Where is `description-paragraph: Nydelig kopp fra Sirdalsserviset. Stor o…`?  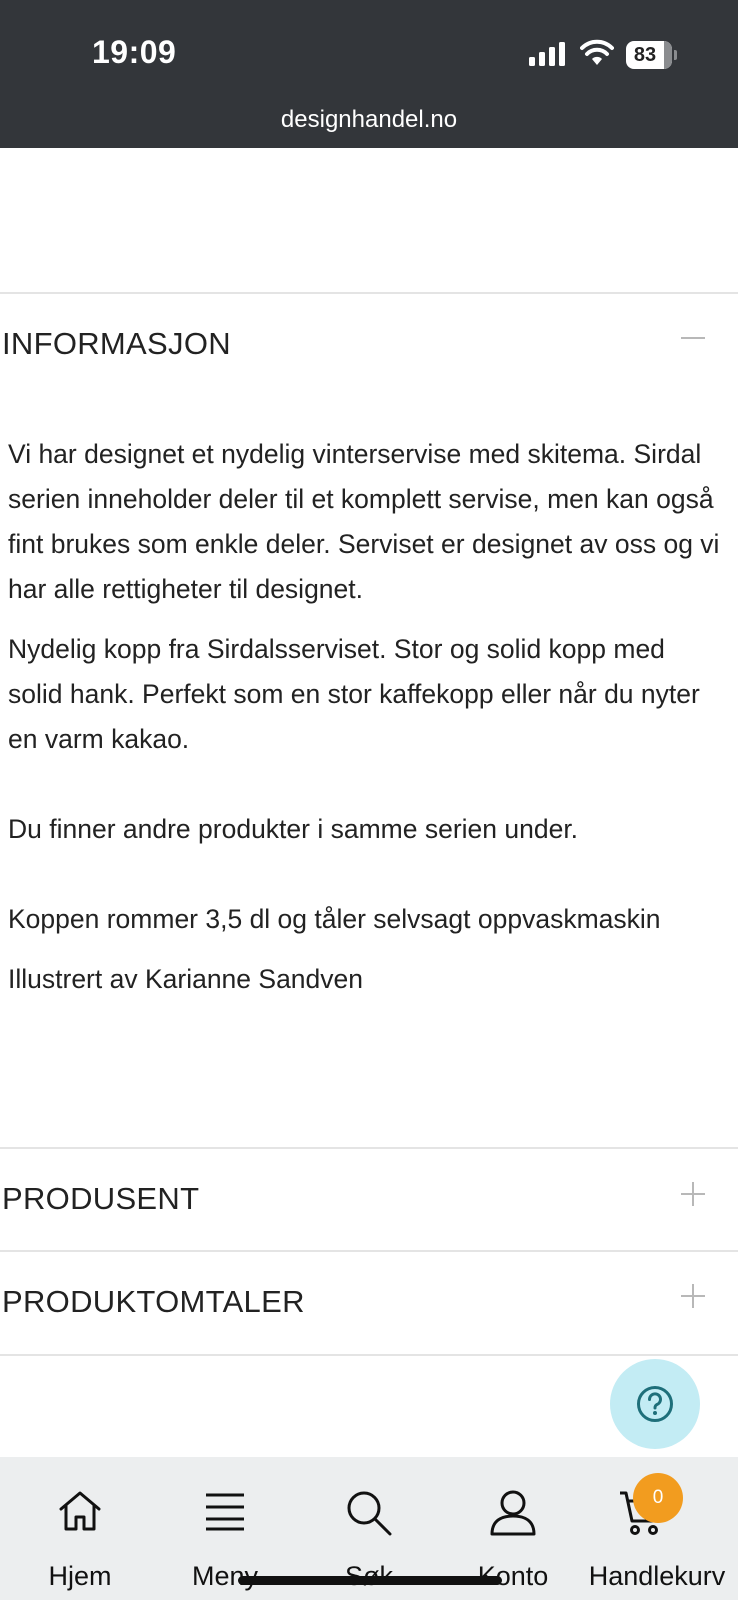
description-paragraph: Nydelig kopp fra Sirdalsserviset. Stor o… is located at coordinates (354, 694).